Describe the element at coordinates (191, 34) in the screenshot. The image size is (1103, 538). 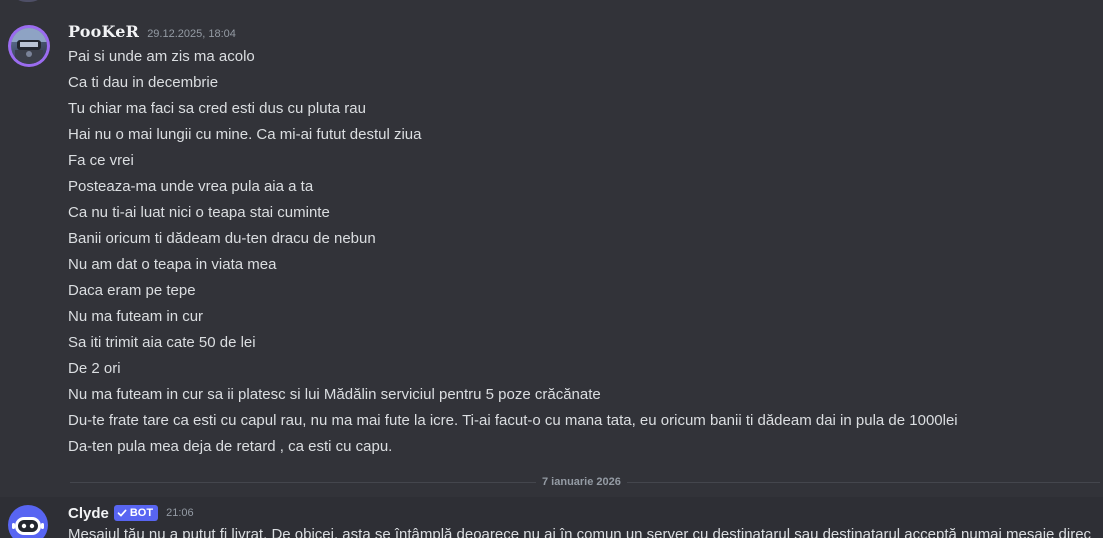
I see `timestamp: 29.12.2025, 18:04` at that location.